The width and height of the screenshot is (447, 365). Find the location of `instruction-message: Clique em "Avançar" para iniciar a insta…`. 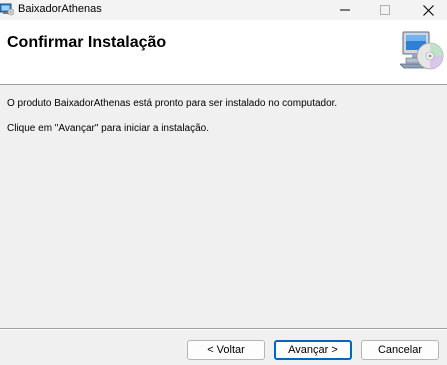

instruction-message: Clique em "Avançar" para iniciar a insta… is located at coordinates (108, 128).